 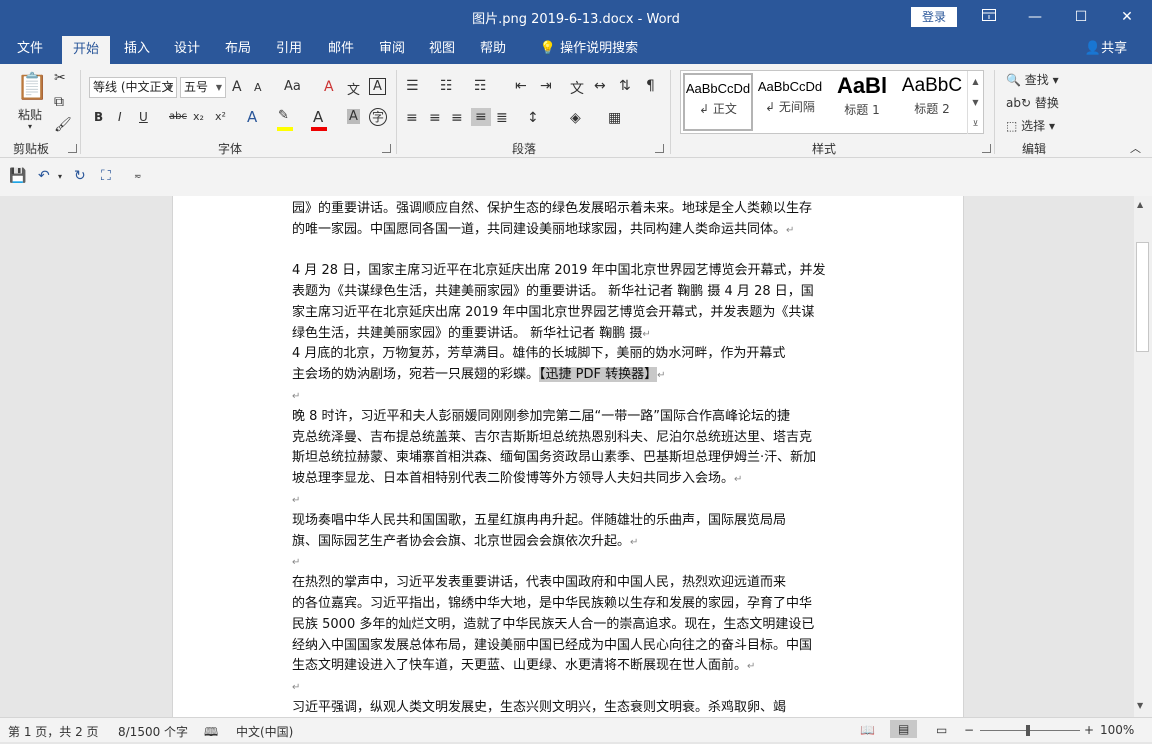 What do you see at coordinates (575, 118) in the screenshot?
I see `shading-icon: ◈` at bounding box center [575, 118].